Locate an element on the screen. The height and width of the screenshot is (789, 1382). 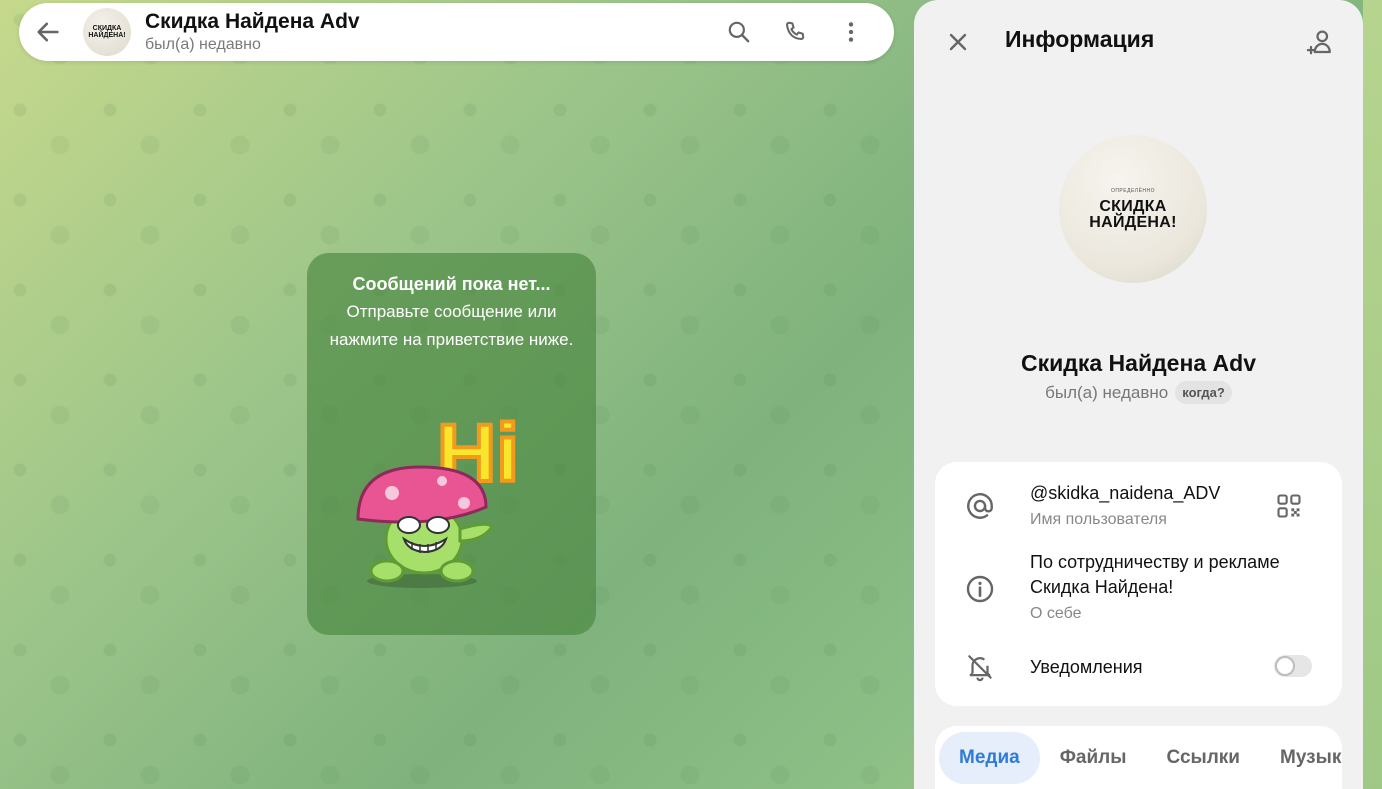
tab-music: Музыка is located at coordinates (1301, 758).